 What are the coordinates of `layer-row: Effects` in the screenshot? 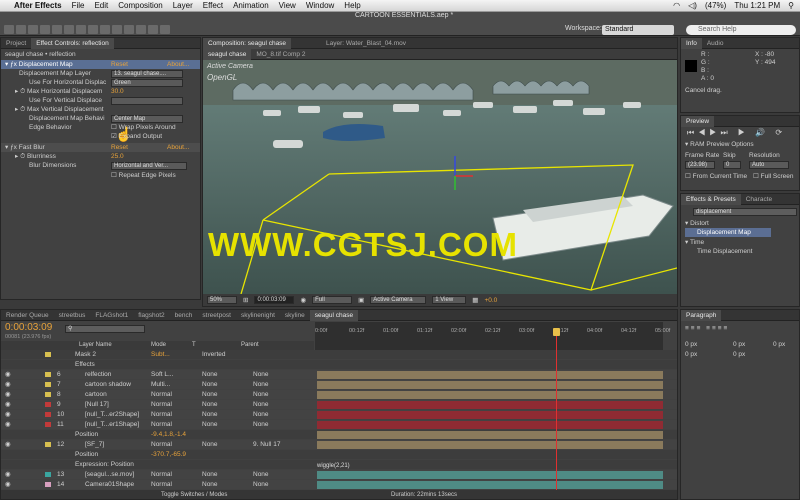 It's located at (339, 364).